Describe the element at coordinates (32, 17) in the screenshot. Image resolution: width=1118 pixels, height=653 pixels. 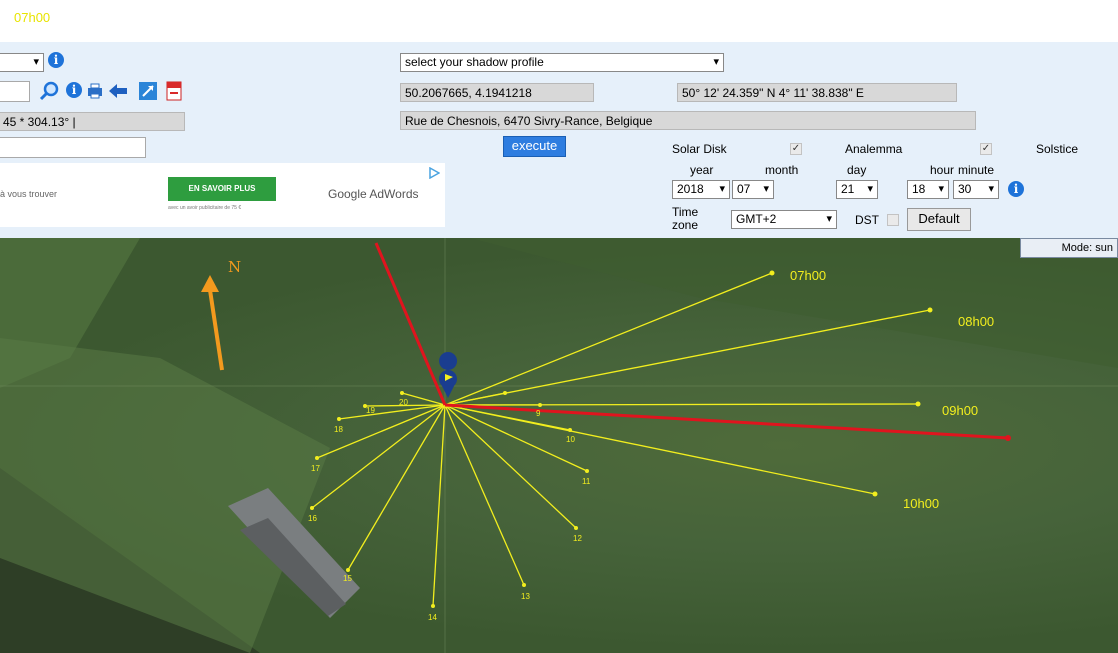
I see `top-time-label: 07h00` at that location.